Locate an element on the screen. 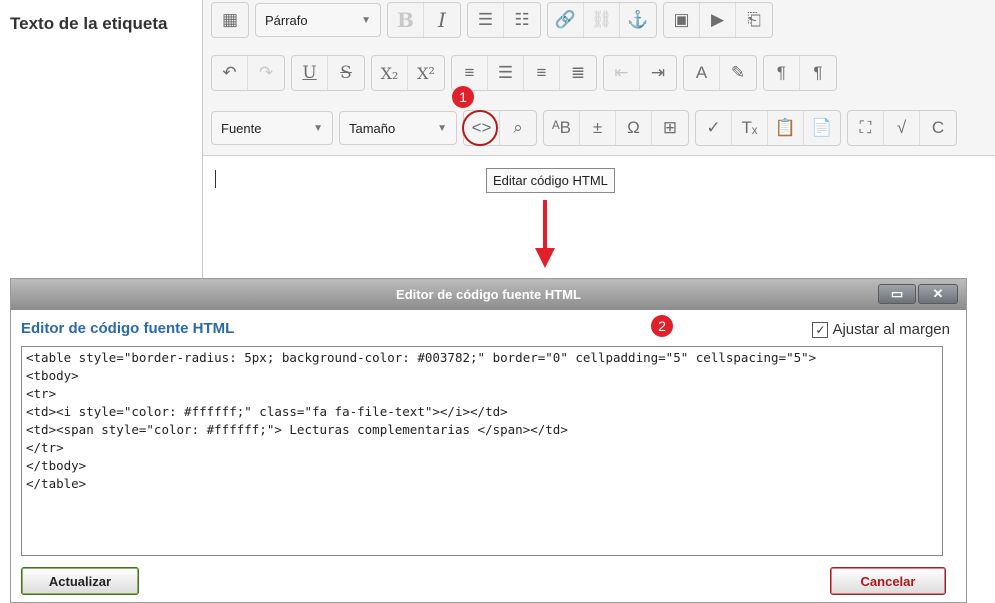 This screenshot has width=995, height=603. table-icon: ⊞ is located at coordinates (670, 128).